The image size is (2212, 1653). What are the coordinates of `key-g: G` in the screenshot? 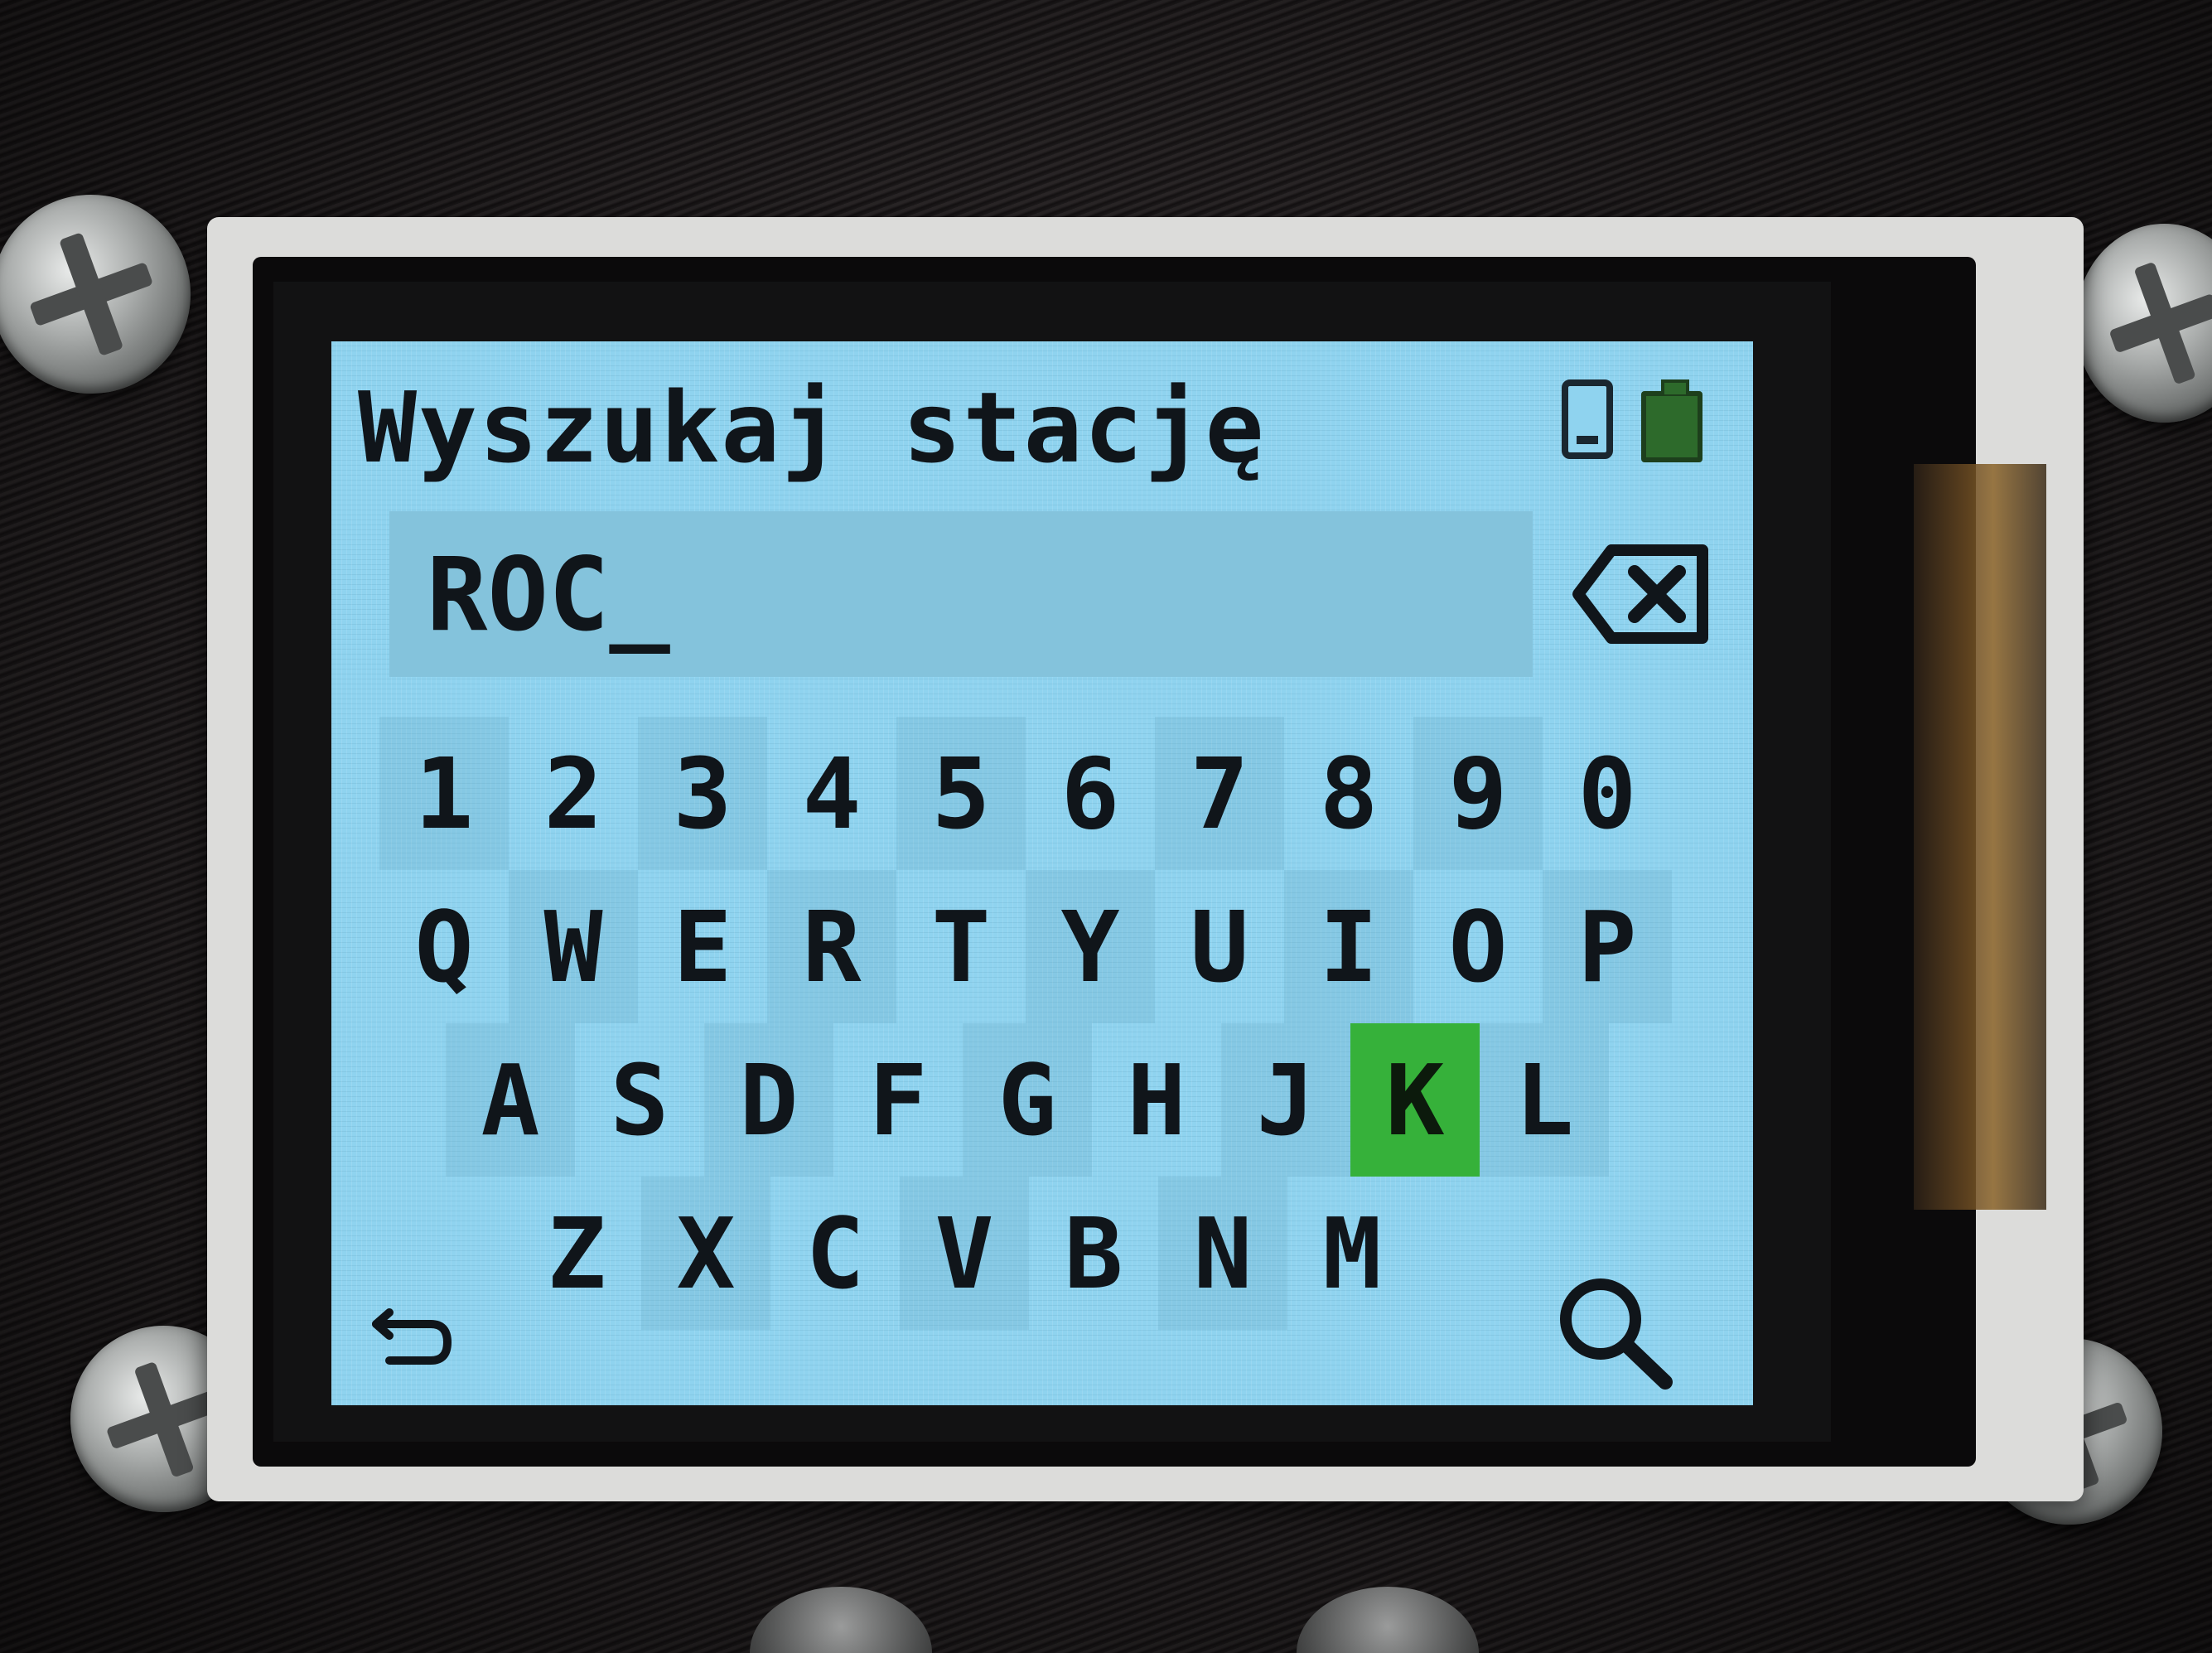 It's located at (1027, 1100).